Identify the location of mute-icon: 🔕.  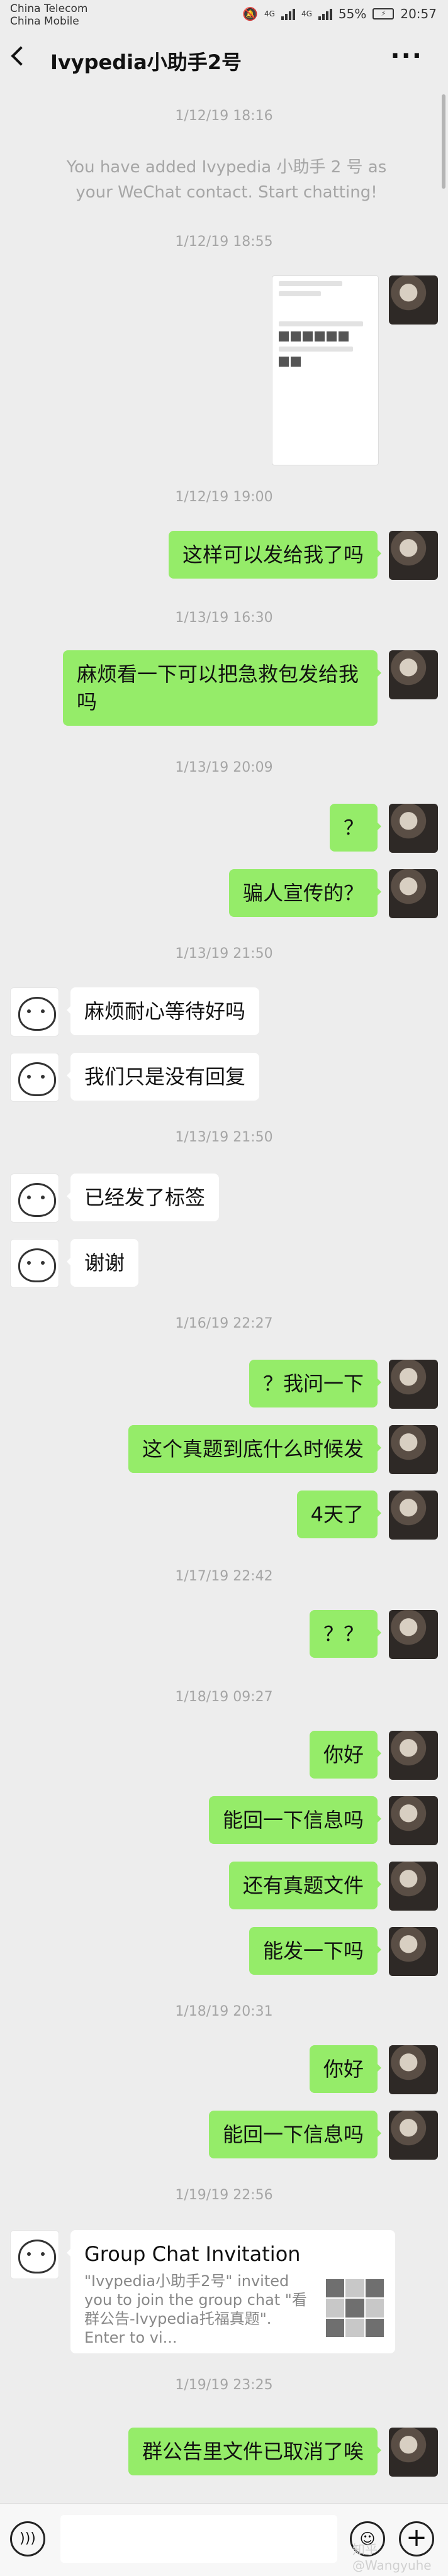
(250, 13).